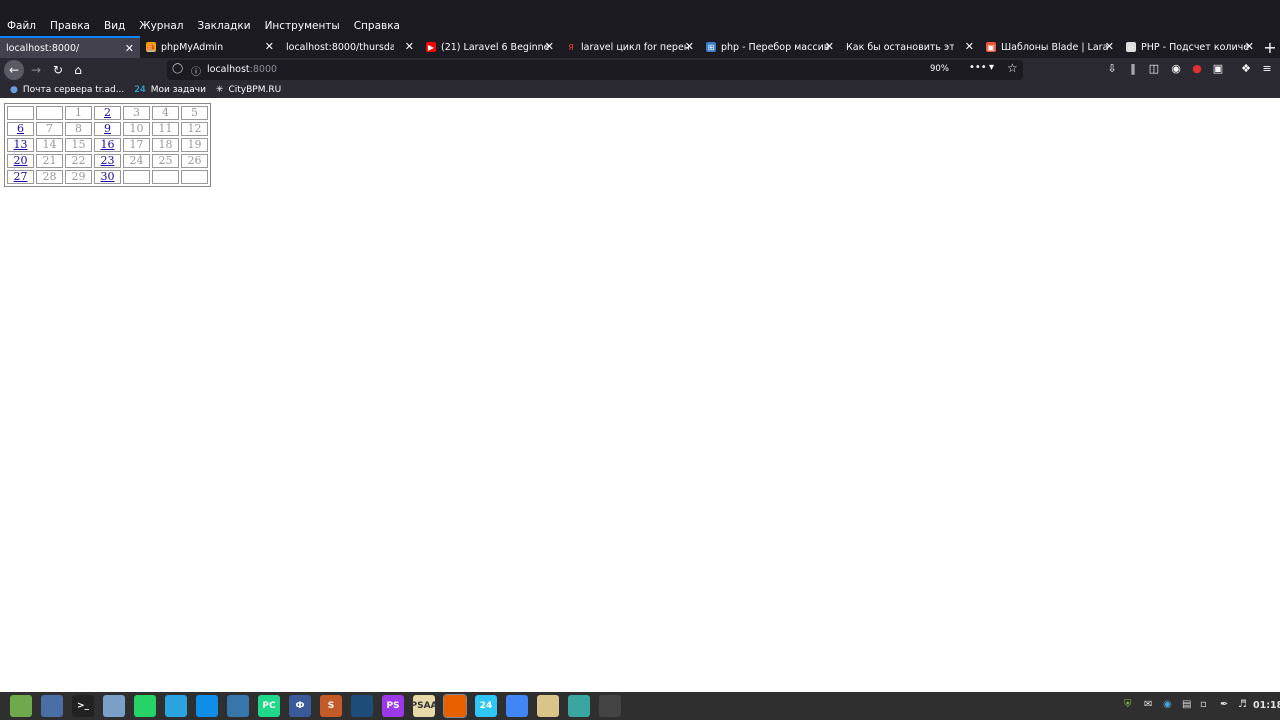 The height and width of the screenshot is (720, 1280). What do you see at coordinates (70, 26) in the screenshot?
I see `menu-edit: Правка` at bounding box center [70, 26].